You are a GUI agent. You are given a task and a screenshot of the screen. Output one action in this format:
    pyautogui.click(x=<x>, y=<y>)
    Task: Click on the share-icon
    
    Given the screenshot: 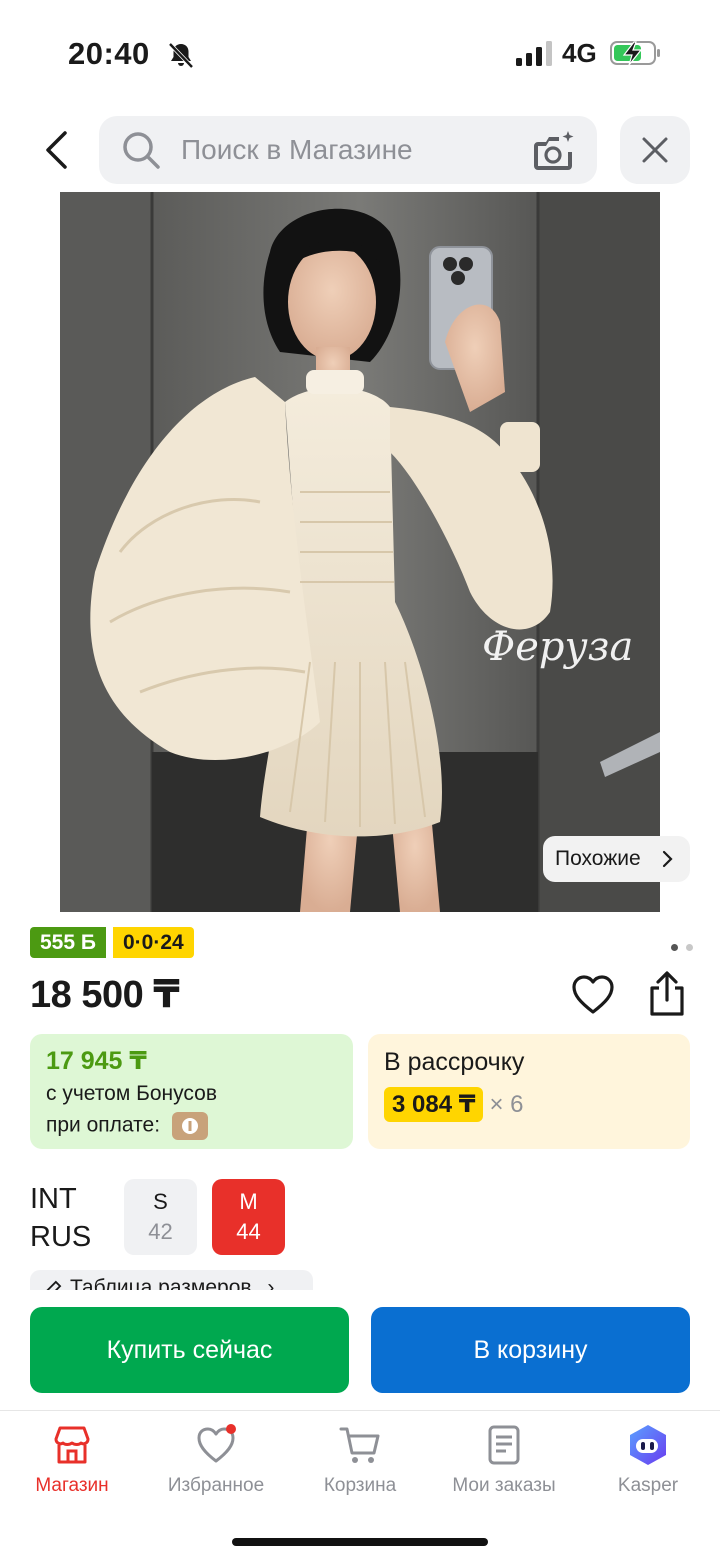 What is the action you would take?
    pyautogui.click(x=667, y=994)
    